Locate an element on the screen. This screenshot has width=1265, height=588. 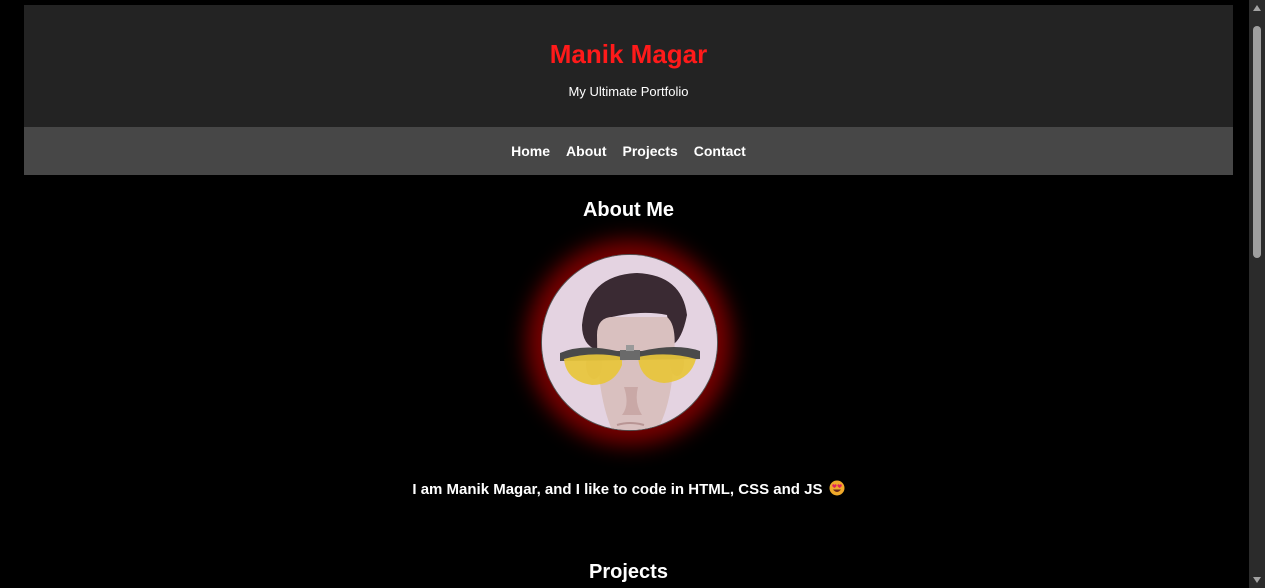
smiling-face-with-heart-eyes-icon is located at coordinates (837, 491).